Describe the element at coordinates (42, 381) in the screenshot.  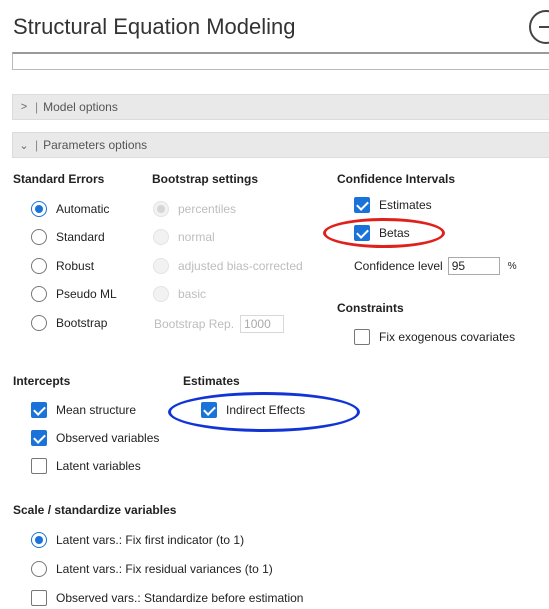
I see `intercepts-heading: Intercepts` at that location.